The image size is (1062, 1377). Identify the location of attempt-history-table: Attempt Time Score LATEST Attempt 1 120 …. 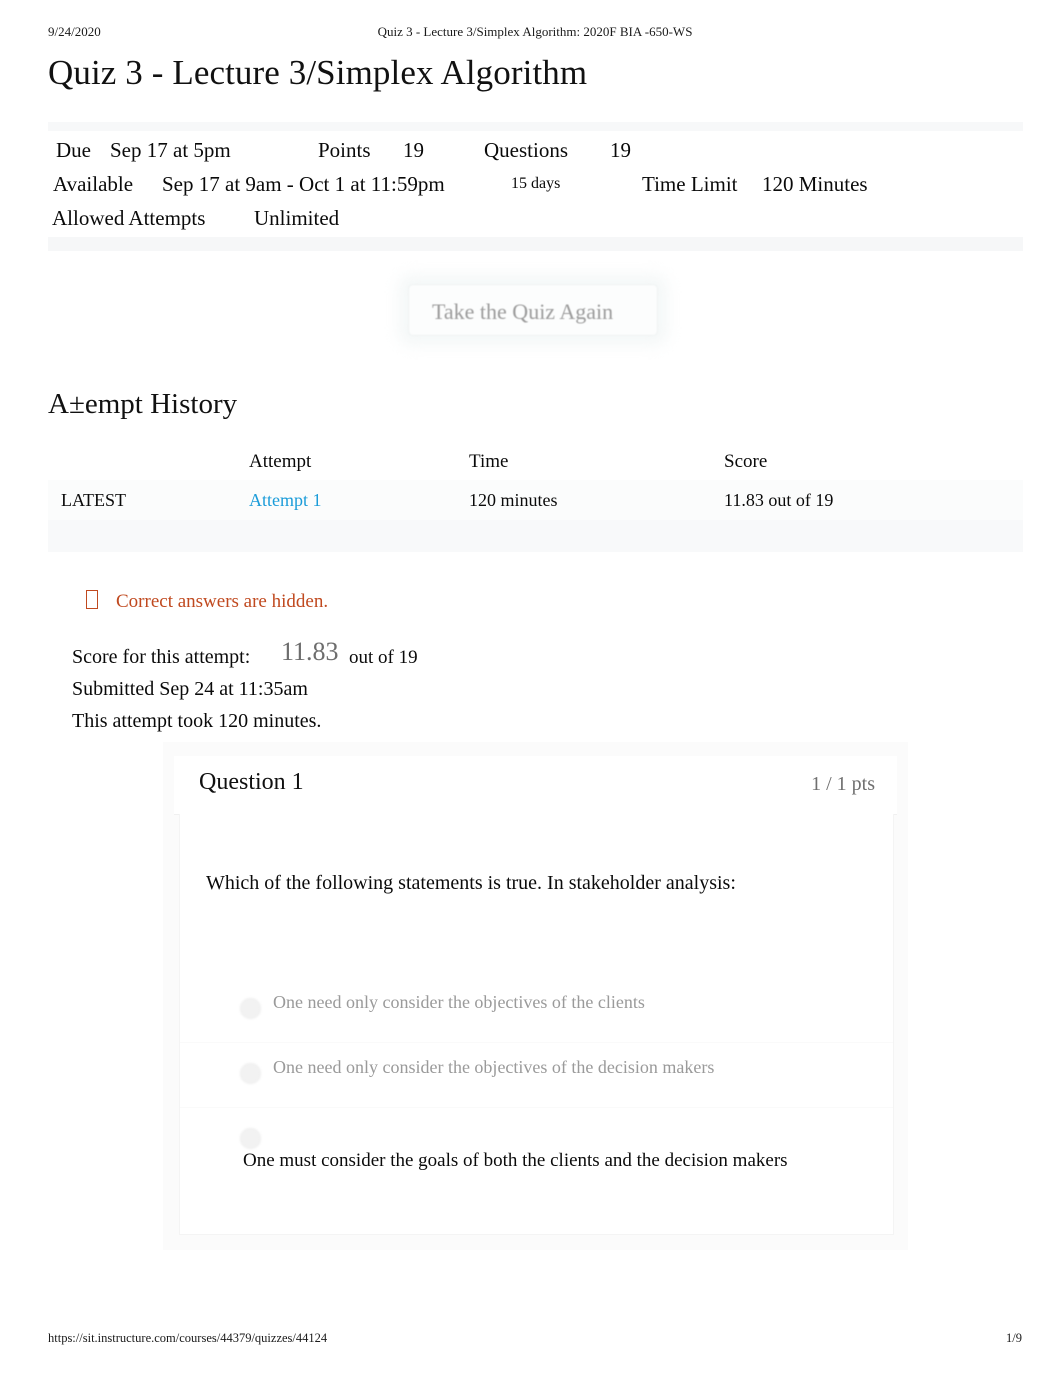
(535, 498).